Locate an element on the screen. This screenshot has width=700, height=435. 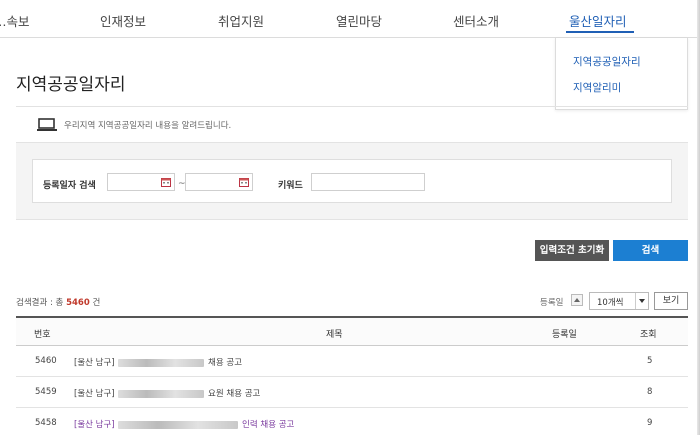
reset-conditions-button: 입력조건 초기화 is located at coordinates (572, 250).